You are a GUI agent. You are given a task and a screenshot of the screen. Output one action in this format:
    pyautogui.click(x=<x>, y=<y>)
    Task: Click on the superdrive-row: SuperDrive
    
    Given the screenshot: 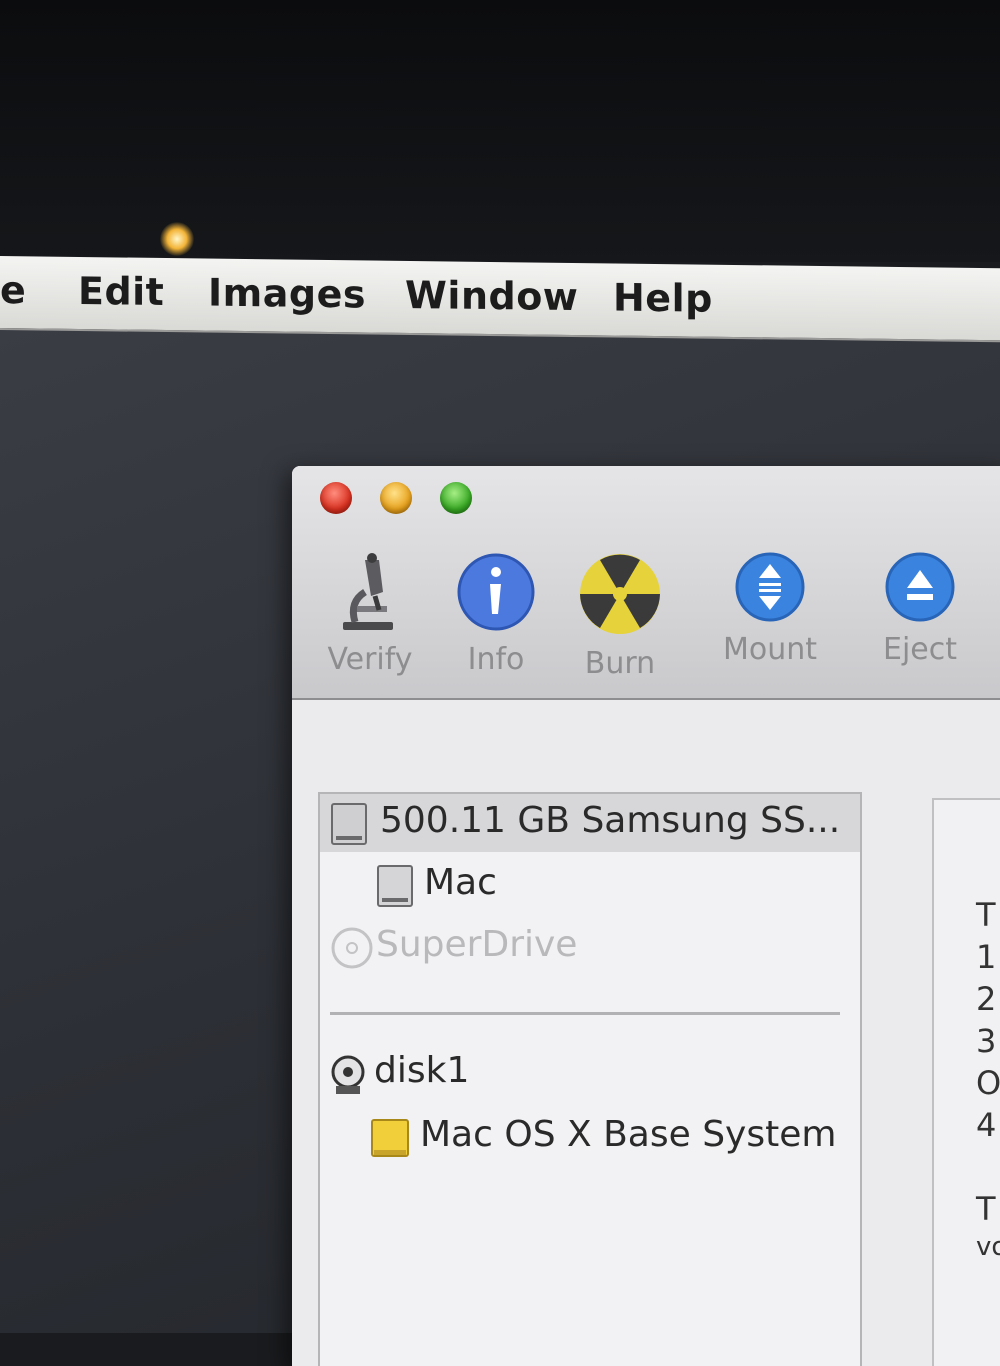 What is the action you would take?
    pyautogui.click(x=590, y=947)
    